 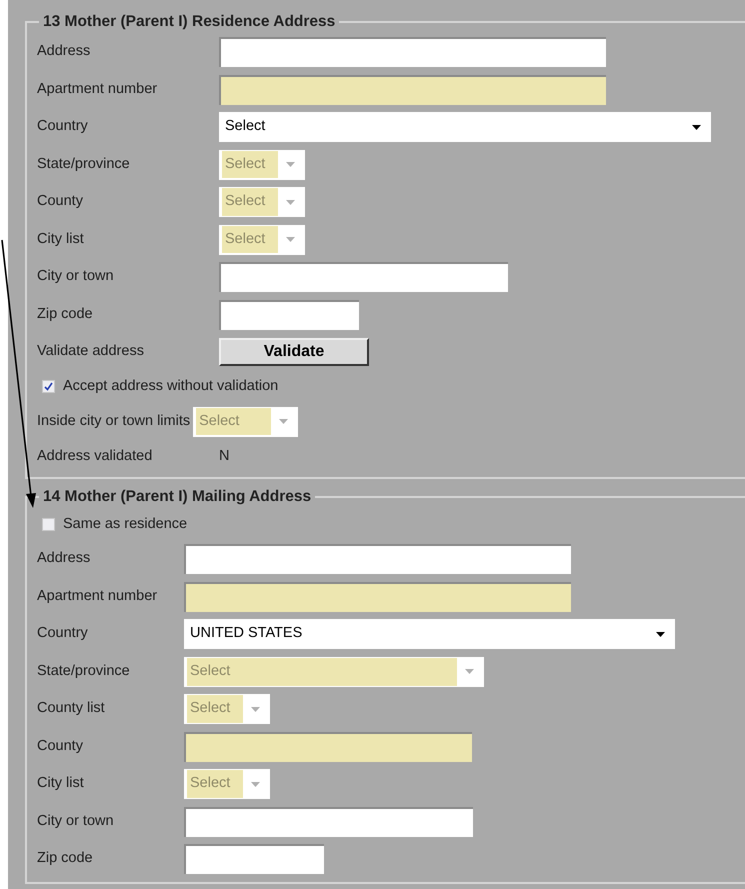 What do you see at coordinates (71, 708) in the screenshot?
I see `field-label: County list` at bounding box center [71, 708].